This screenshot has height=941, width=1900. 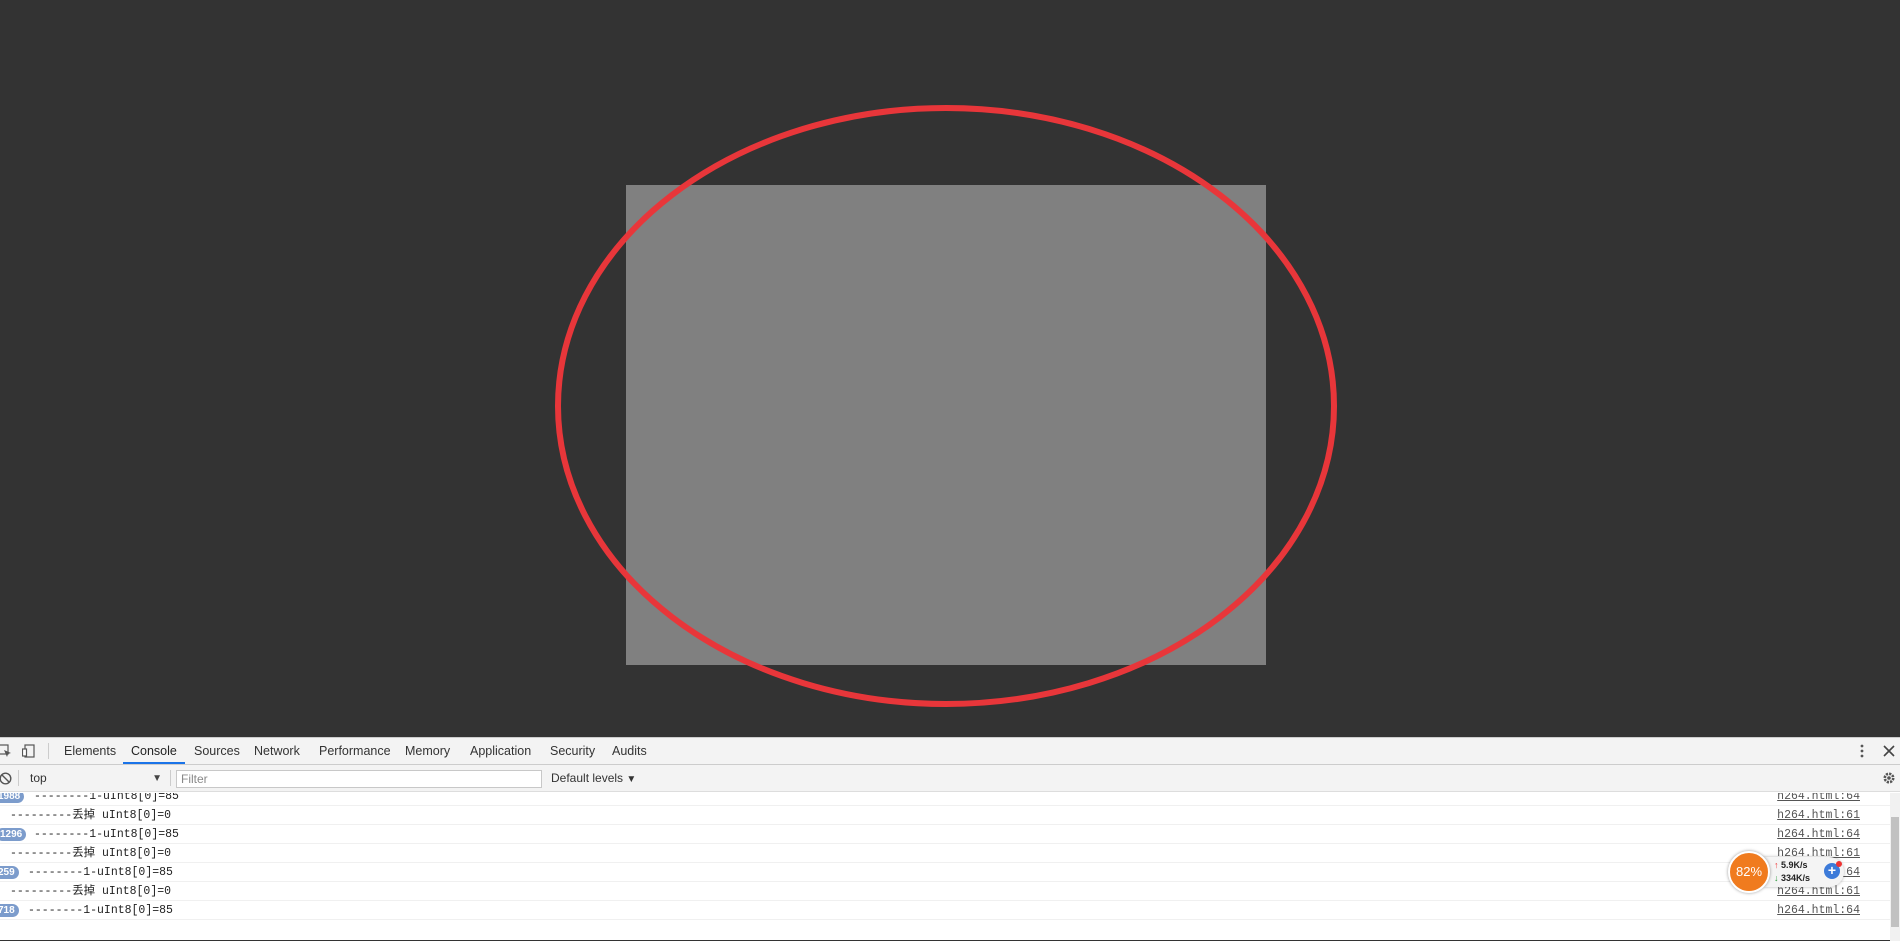 I want to click on tab-audits: Audits, so click(x=629, y=751).